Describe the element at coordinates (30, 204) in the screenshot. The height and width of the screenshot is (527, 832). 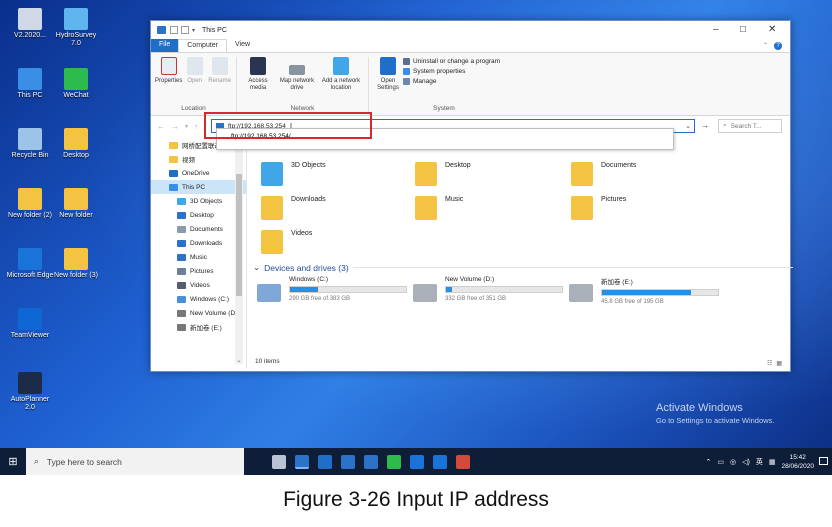
I see `desktop-icon: New folder (2)` at that location.